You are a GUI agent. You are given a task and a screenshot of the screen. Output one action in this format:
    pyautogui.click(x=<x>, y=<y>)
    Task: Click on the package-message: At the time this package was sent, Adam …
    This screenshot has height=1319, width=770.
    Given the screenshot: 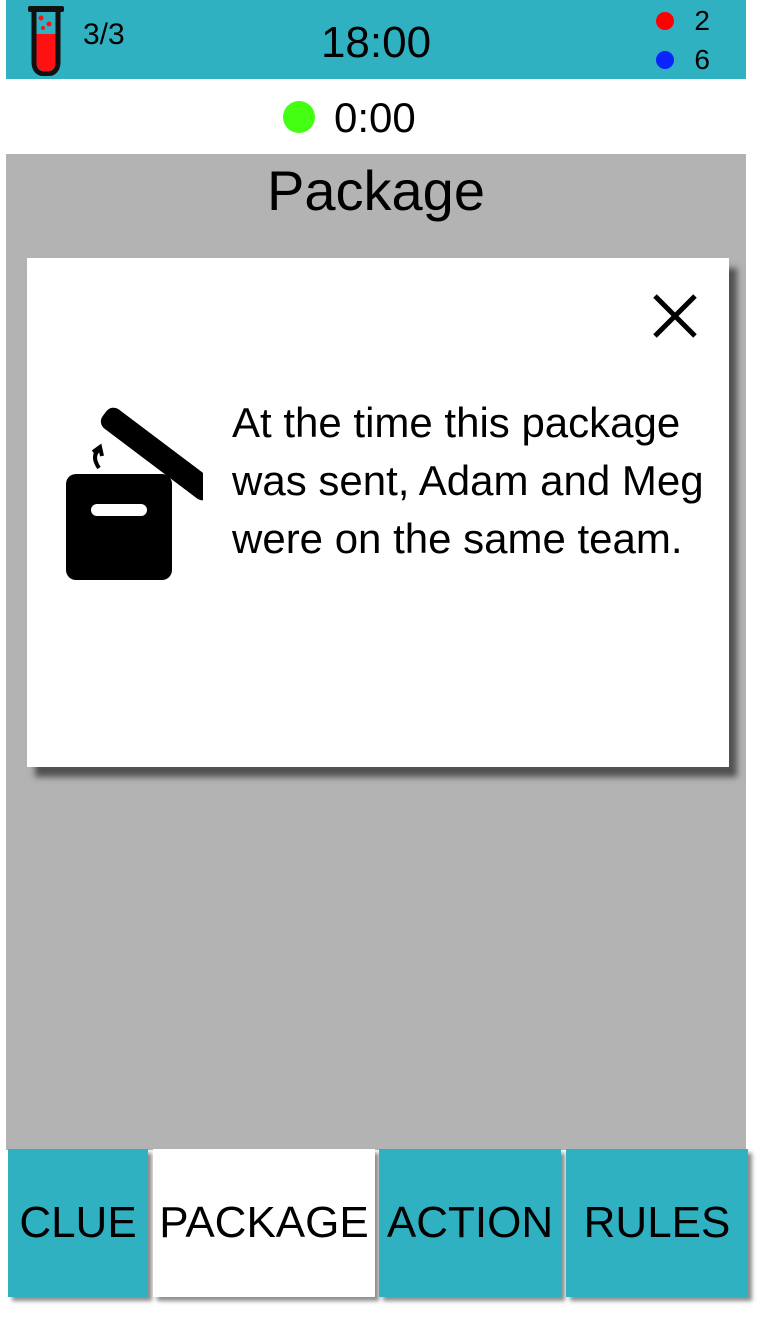 What is the action you would take?
    pyautogui.click(x=468, y=480)
    